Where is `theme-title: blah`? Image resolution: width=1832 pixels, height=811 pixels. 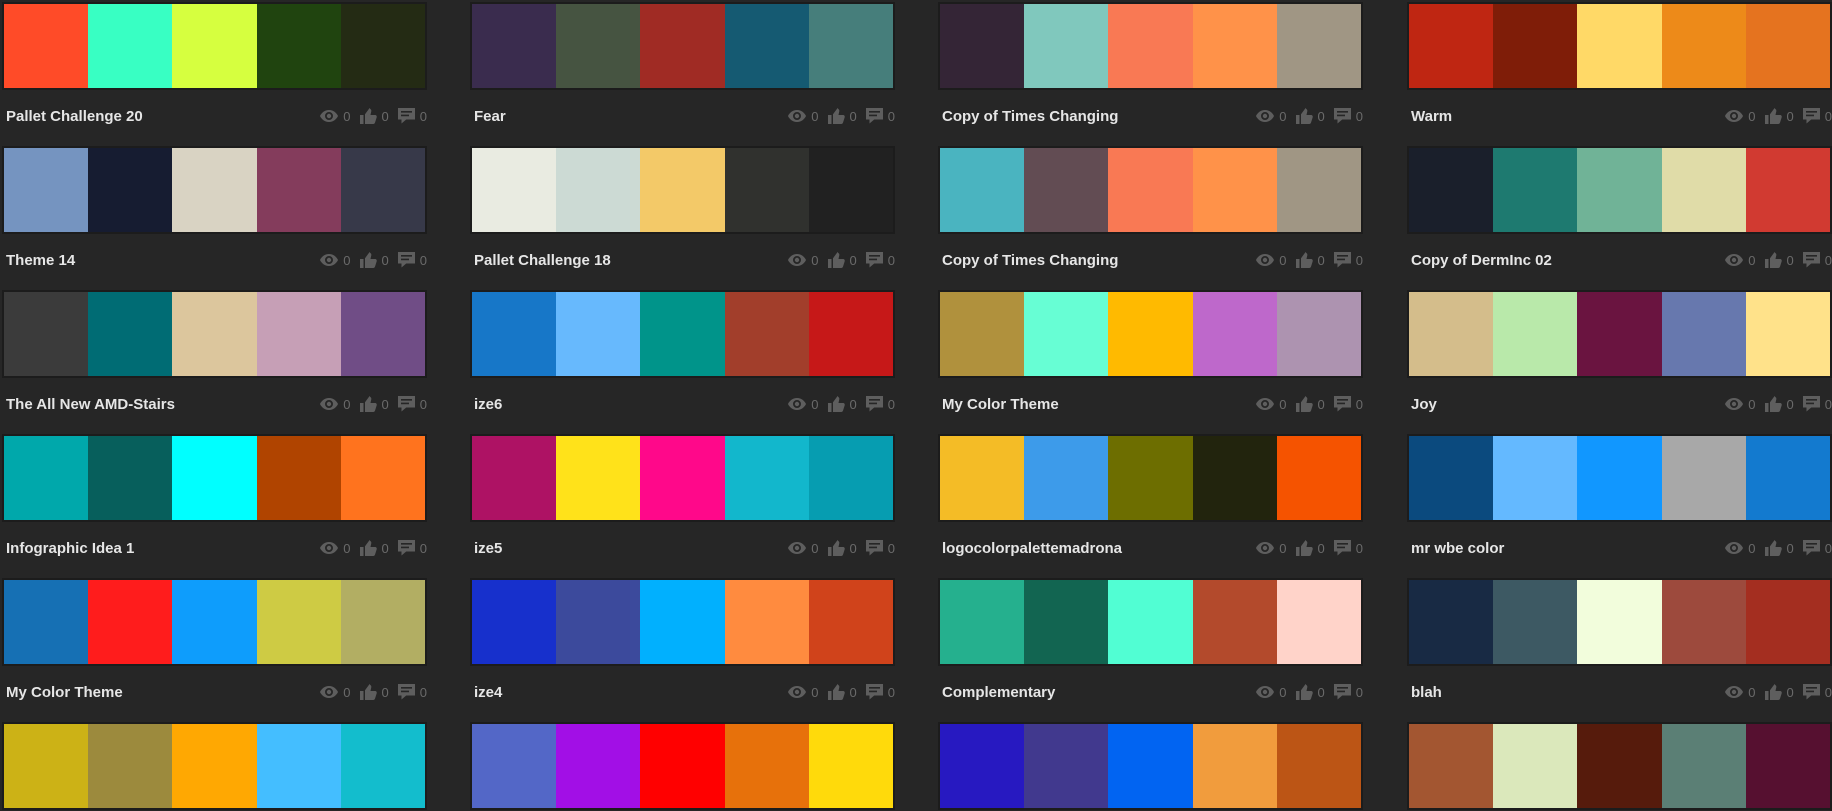 theme-title: blah is located at coordinates (1563, 692).